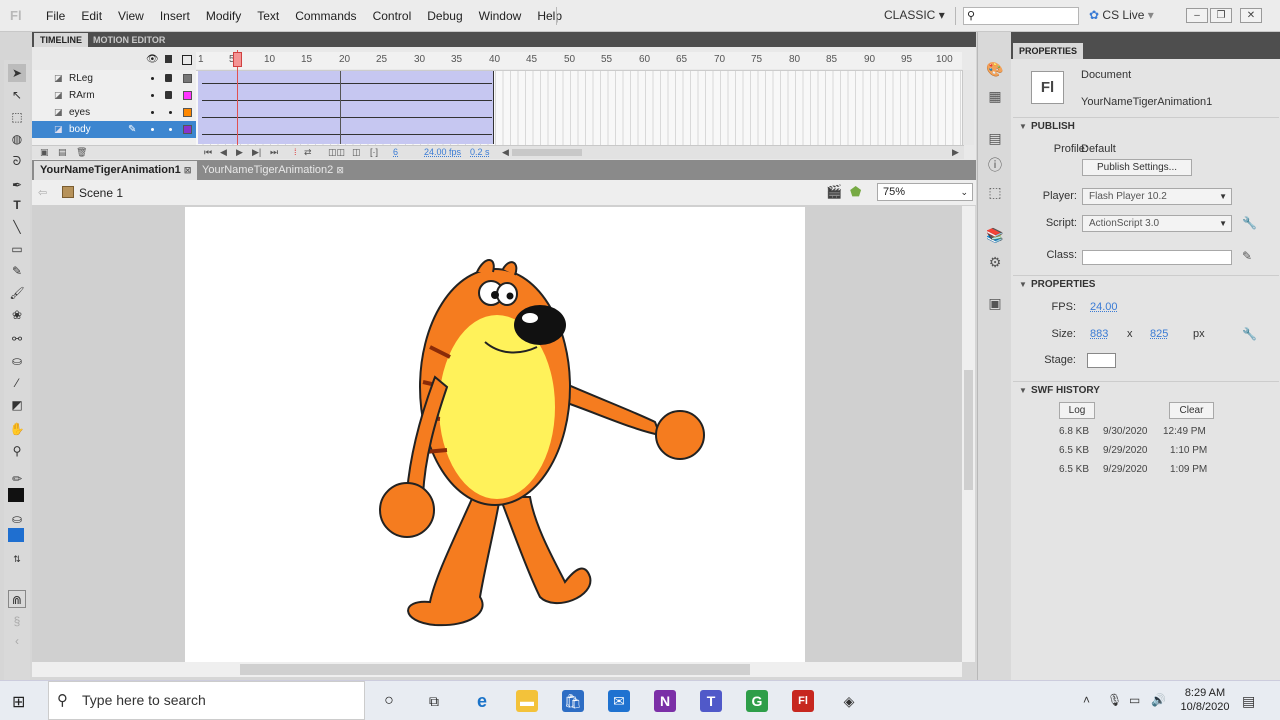 The image size is (1280, 720). Describe the element at coordinates (968, 430) in the screenshot. I see `stage-vscroll-thumb` at that location.